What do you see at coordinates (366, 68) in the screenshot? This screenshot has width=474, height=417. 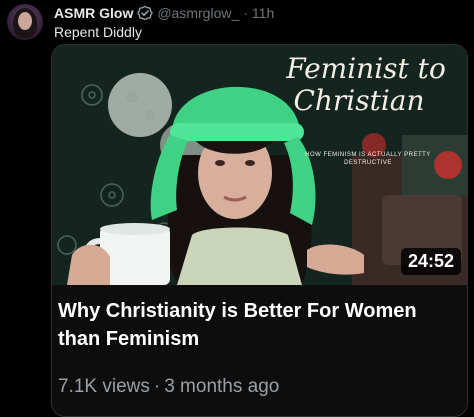 I see `thumbnail-title-line1: Feminist to` at bounding box center [366, 68].